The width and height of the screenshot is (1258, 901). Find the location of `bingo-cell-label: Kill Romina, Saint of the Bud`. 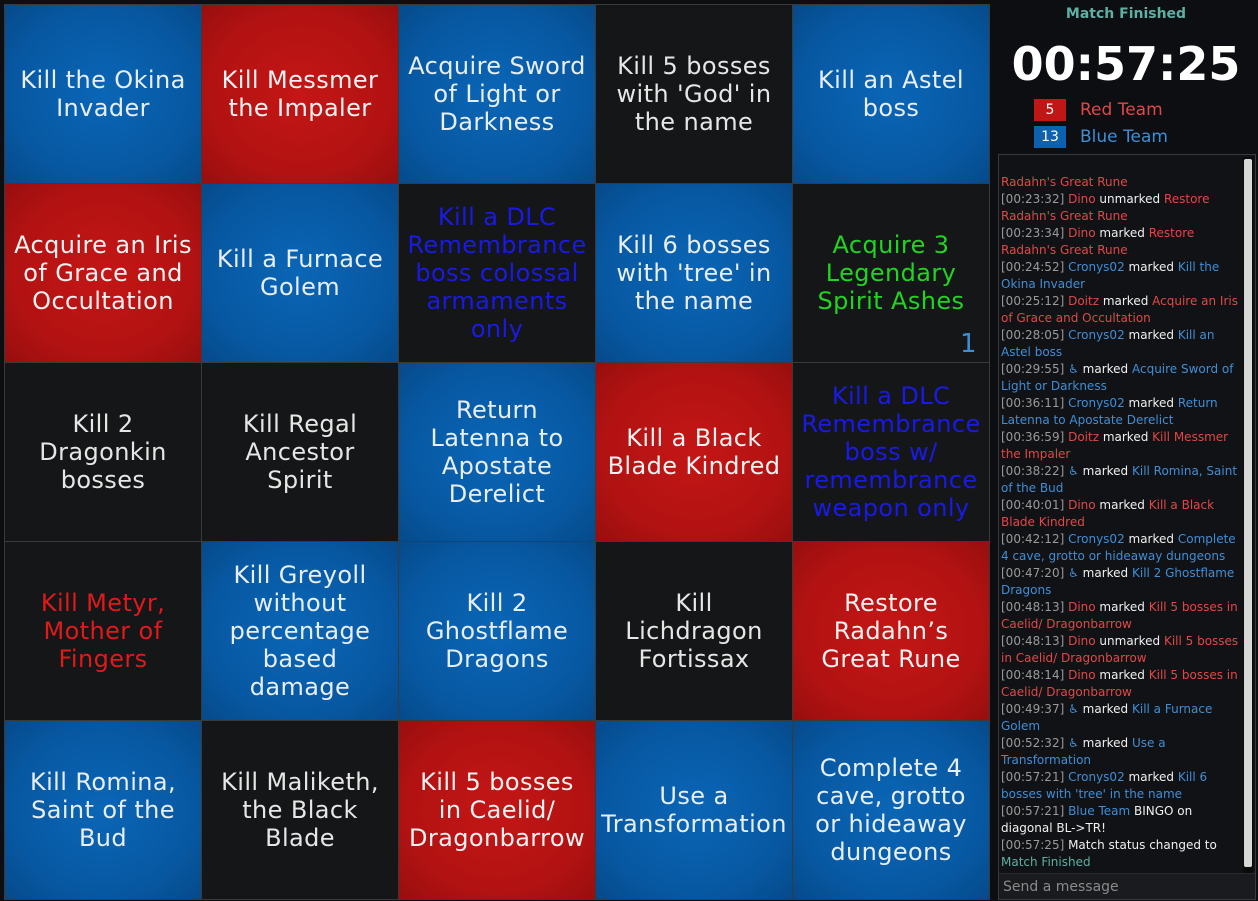

bingo-cell-label: Kill Romina, Saint of the Bud is located at coordinates (103, 810).